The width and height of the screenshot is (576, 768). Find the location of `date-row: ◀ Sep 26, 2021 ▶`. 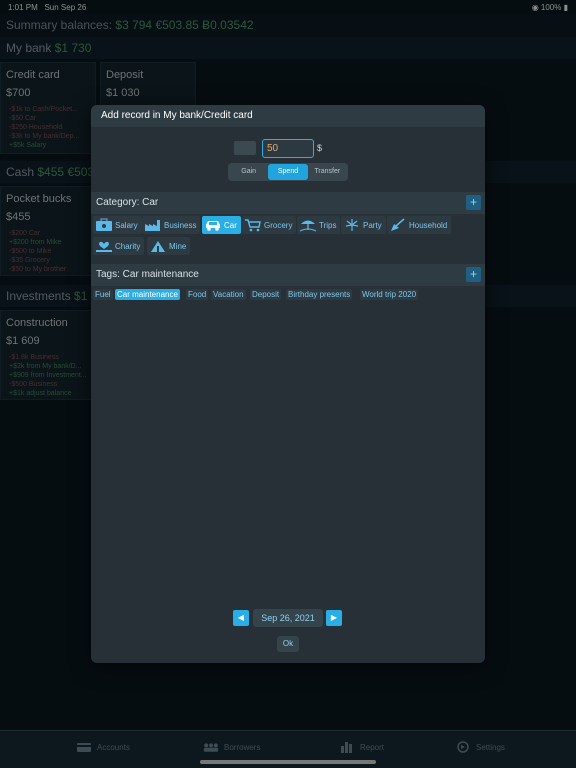

date-row: ◀ Sep 26, 2021 ▶ is located at coordinates (288, 618).